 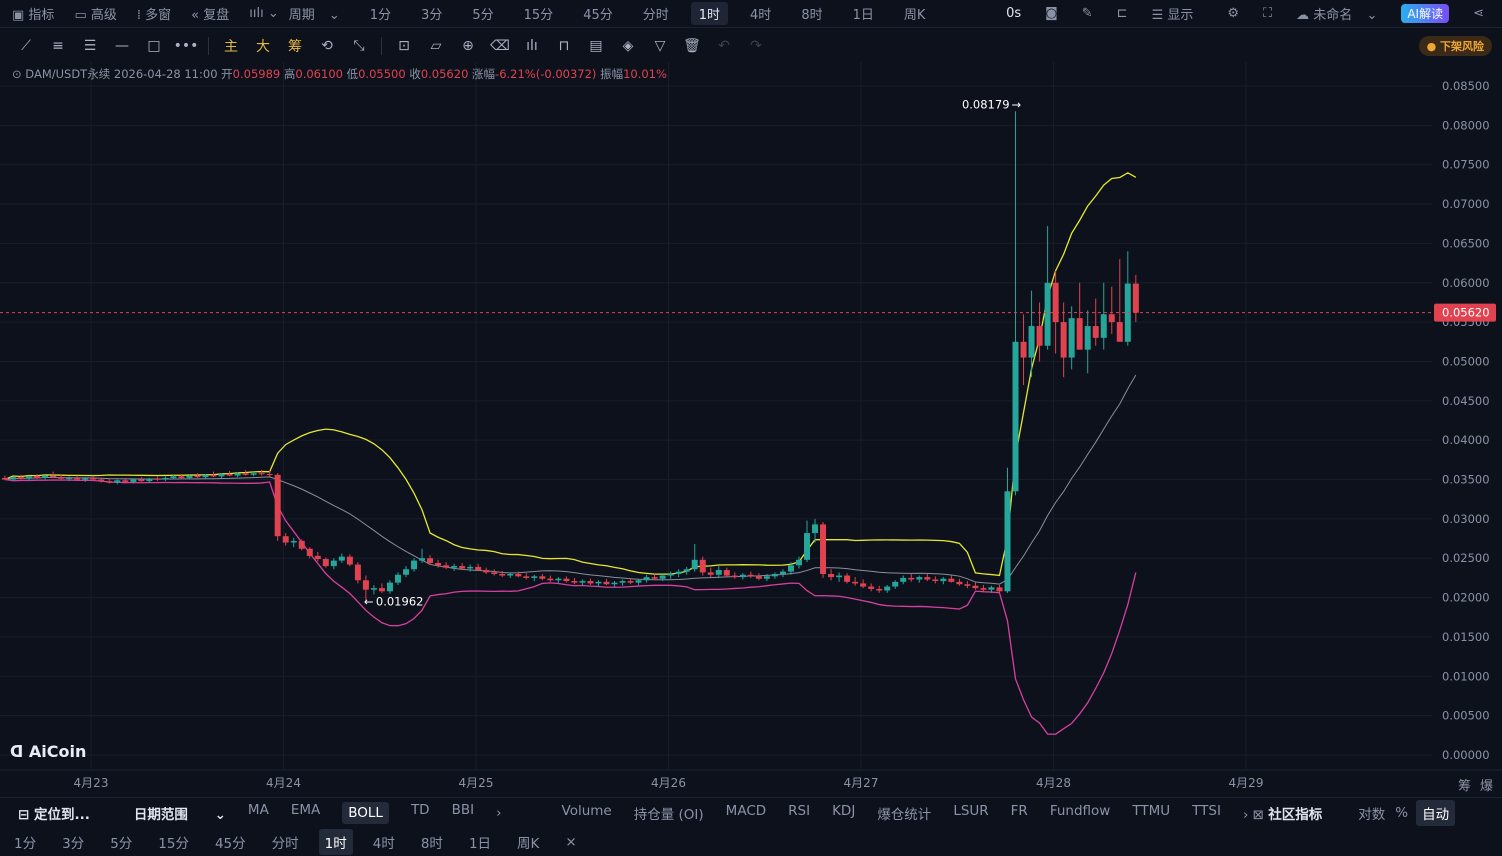 I want to click on redo-icon: ↷, so click(x=756, y=46).